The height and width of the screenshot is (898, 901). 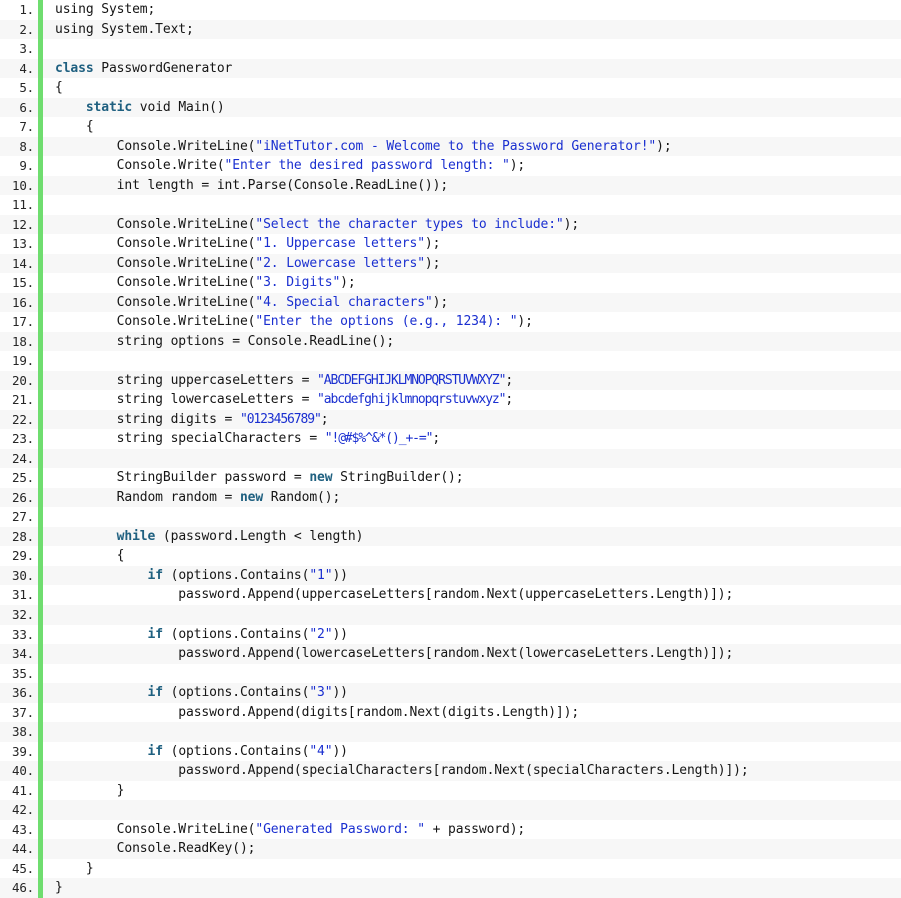 I want to click on code-line-row: 36. if (options.Contains("3")), so click(x=450, y=693).